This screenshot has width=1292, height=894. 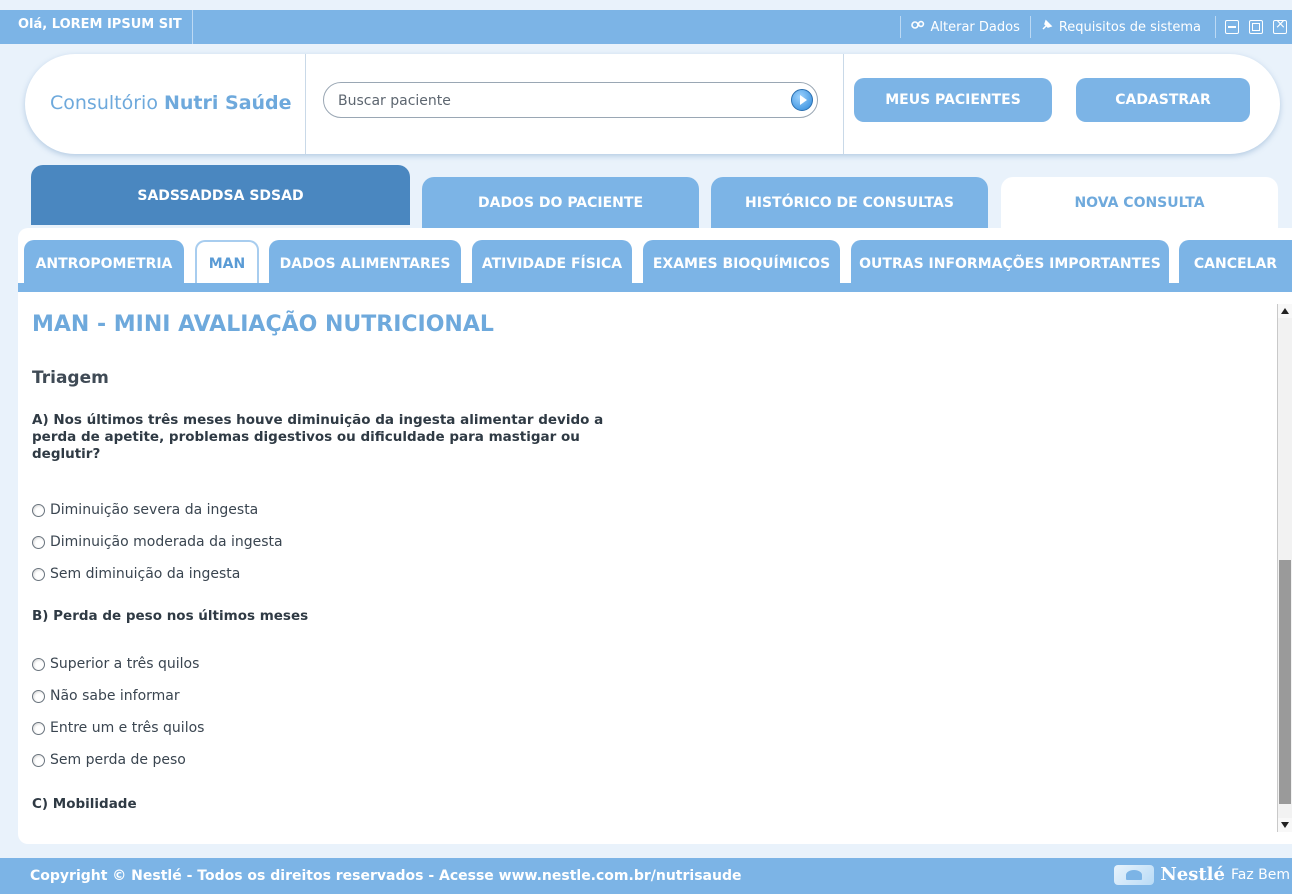 I want to click on alterar-dados-label: Alterar Dados, so click(x=975, y=27).